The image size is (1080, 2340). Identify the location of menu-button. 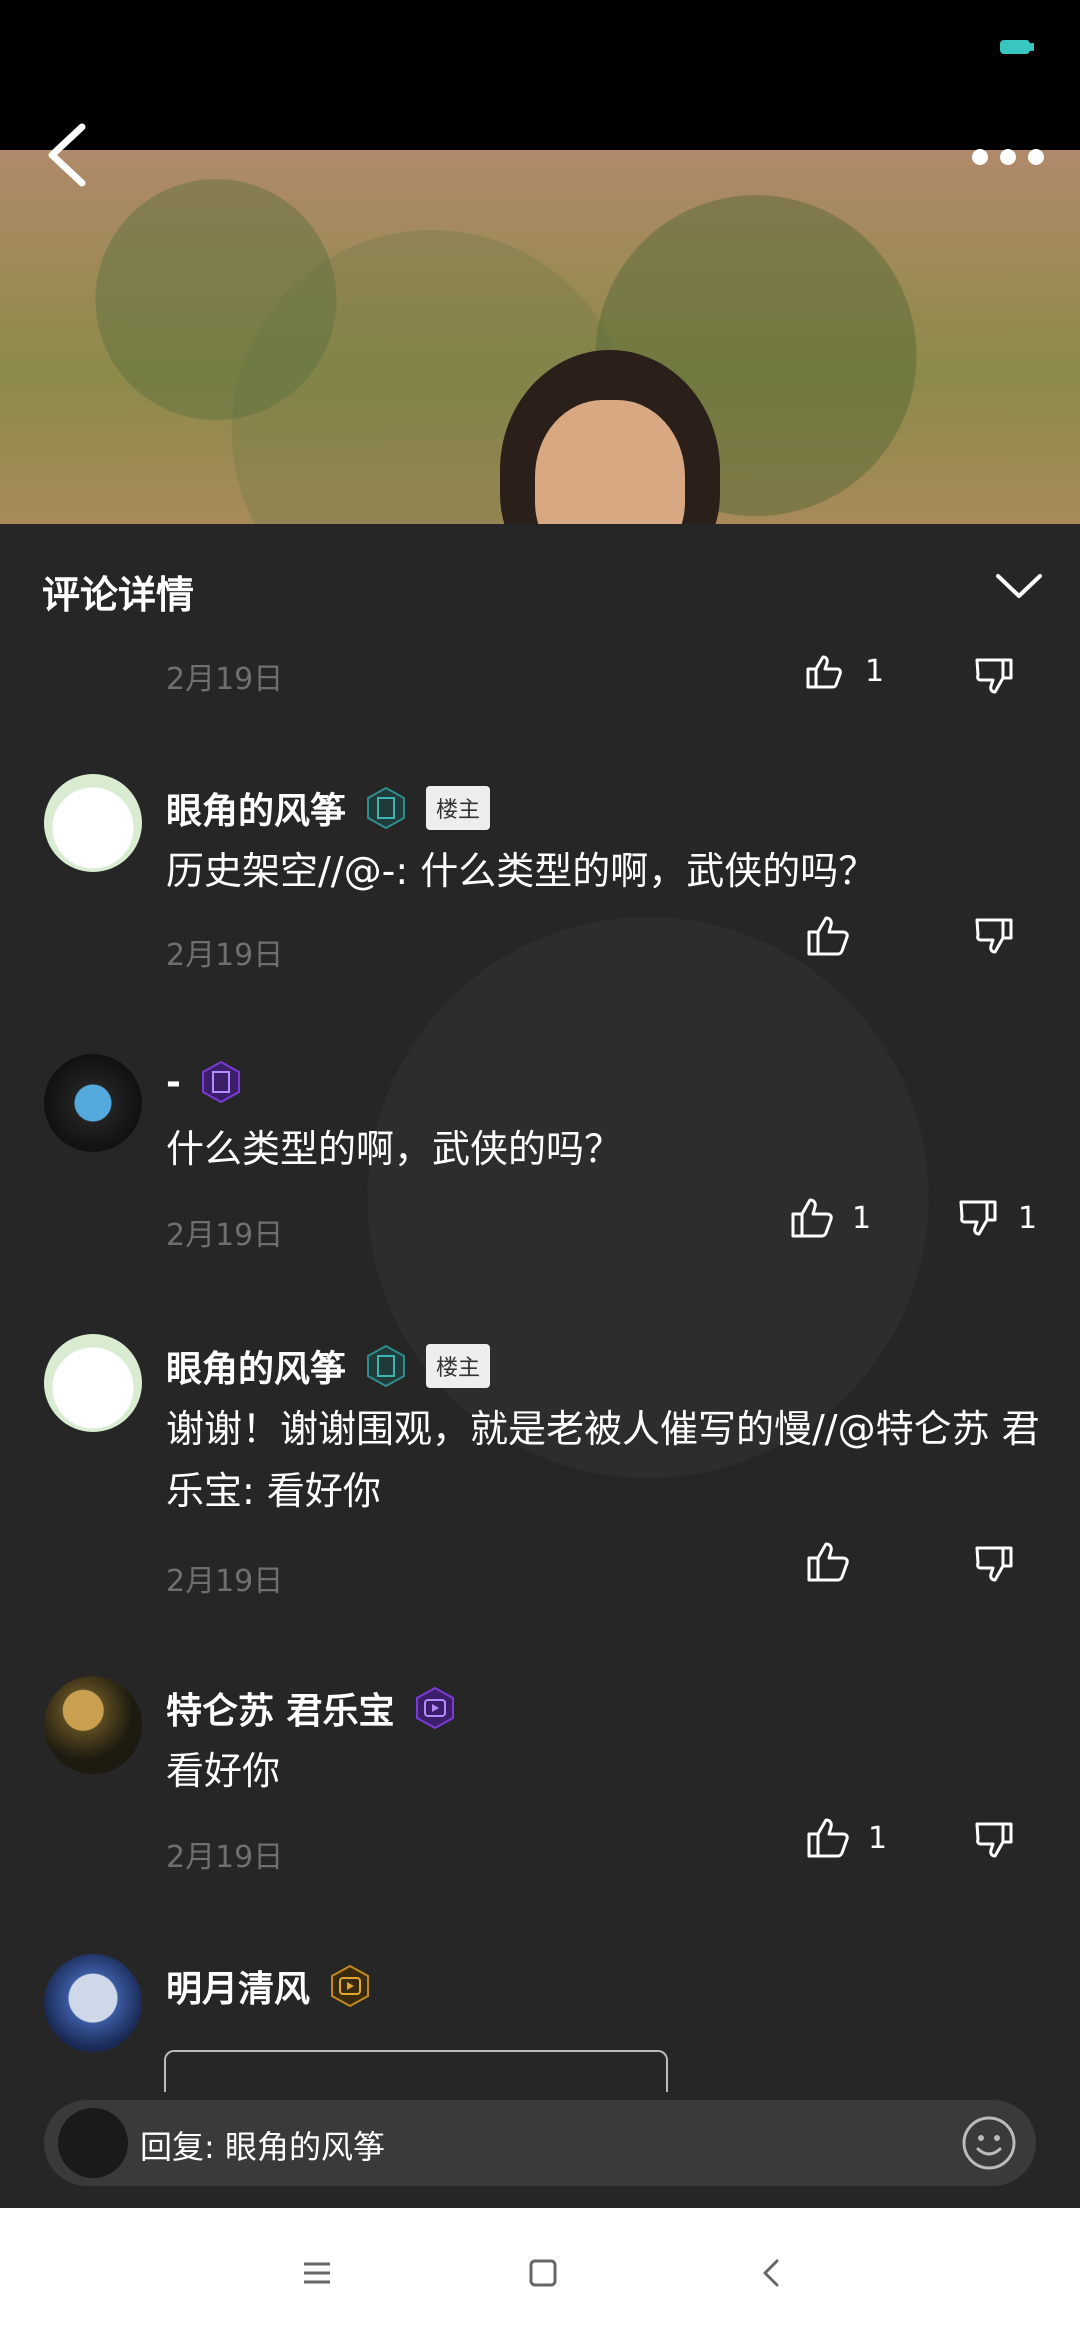
(317, 2273).